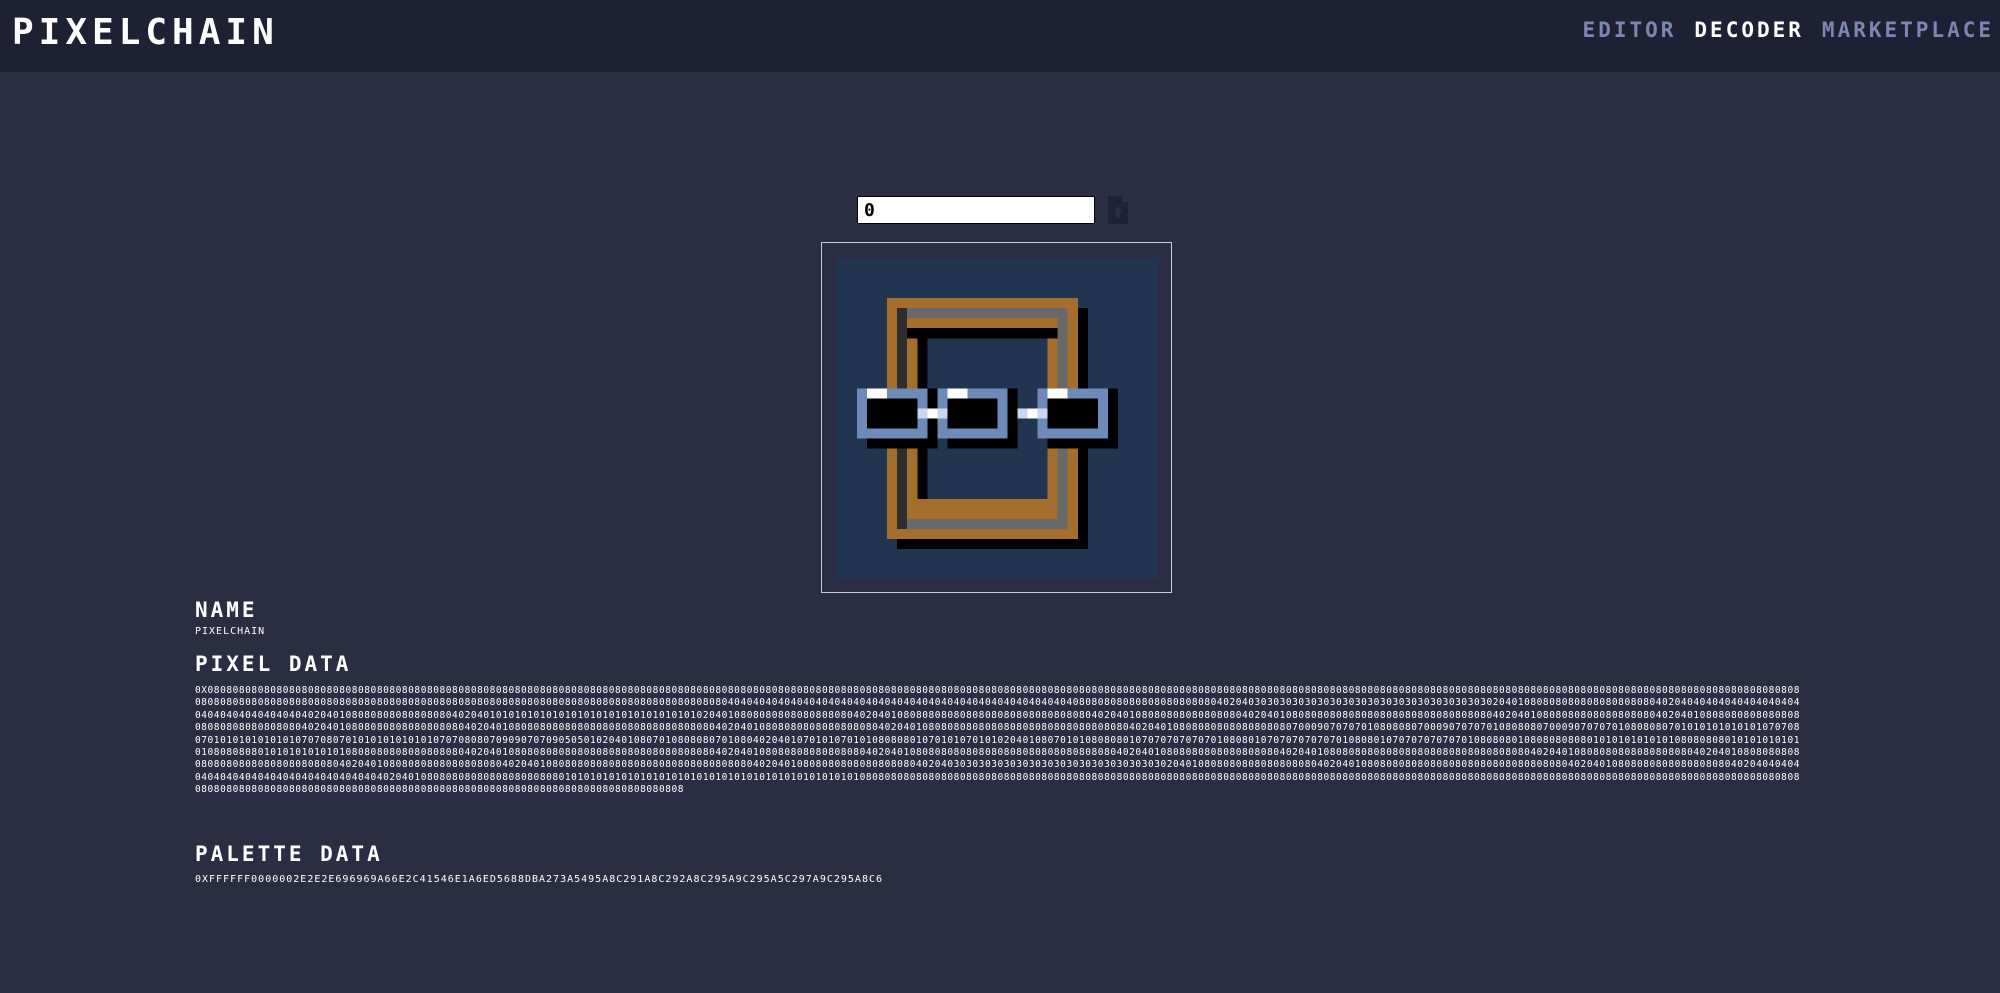 The height and width of the screenshot is (993, 2000). What do you see at coordinates (273, 664) in the screenshot?
I see `pixel-data-heading: PIXEL DATA` at bounding box center [273, 664].